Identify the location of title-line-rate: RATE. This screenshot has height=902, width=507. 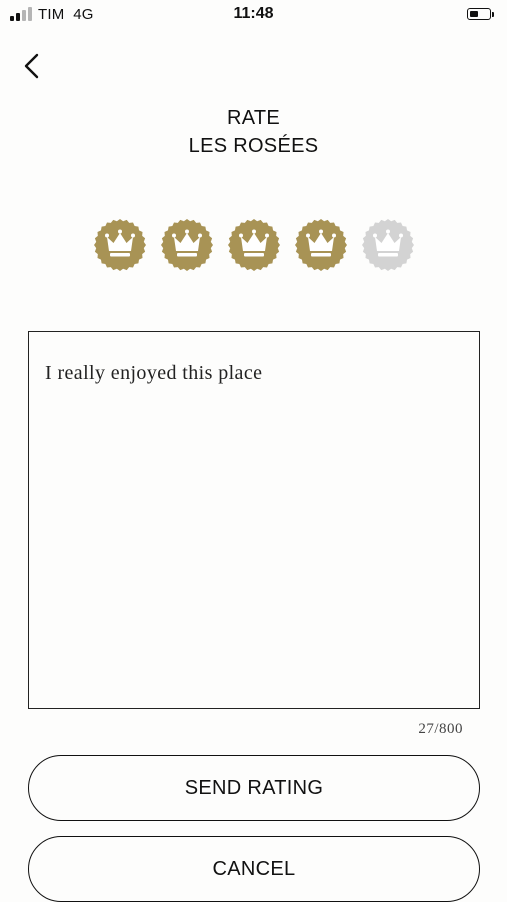
(253, 118).